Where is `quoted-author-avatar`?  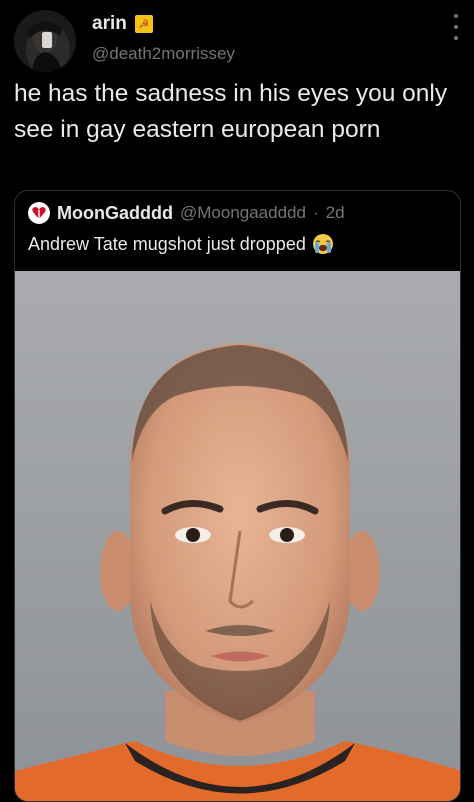 quoted-author-avatar is located at coordinates (39, 213).